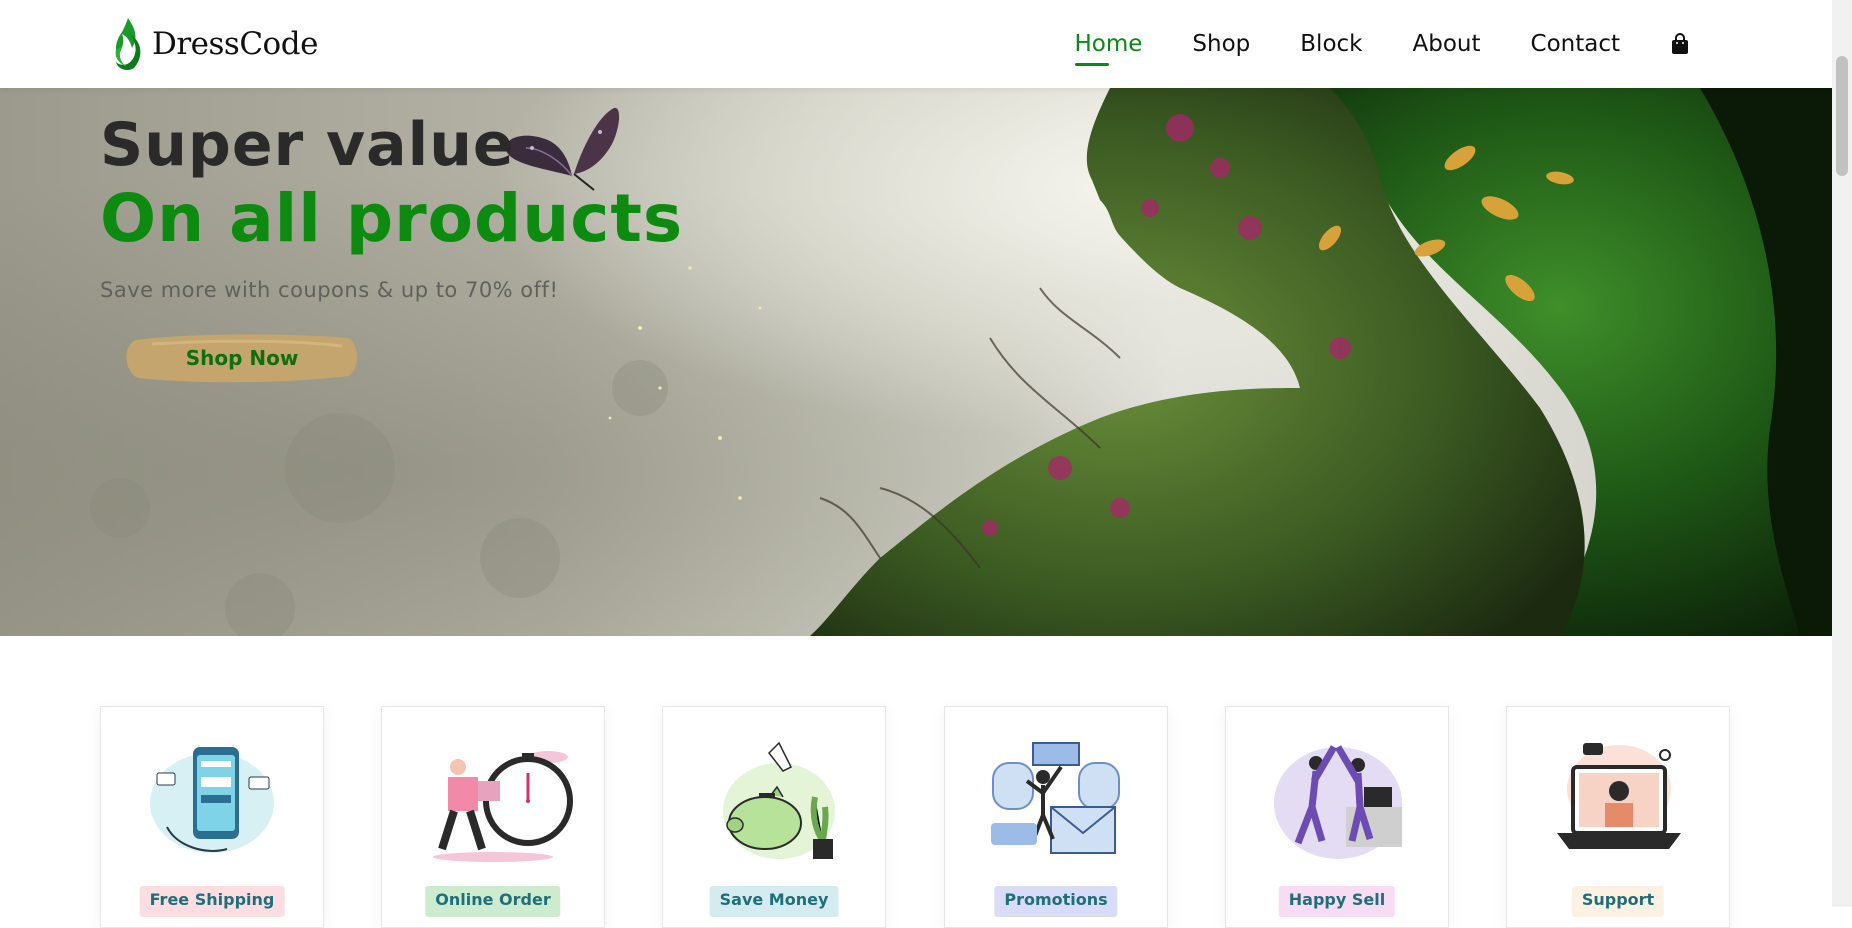 The height and width of the screenshot is (928, 1852). Describe the element at coordinates (128, 44) in the screenshot. I see `leaf-flame-icon` at that location.